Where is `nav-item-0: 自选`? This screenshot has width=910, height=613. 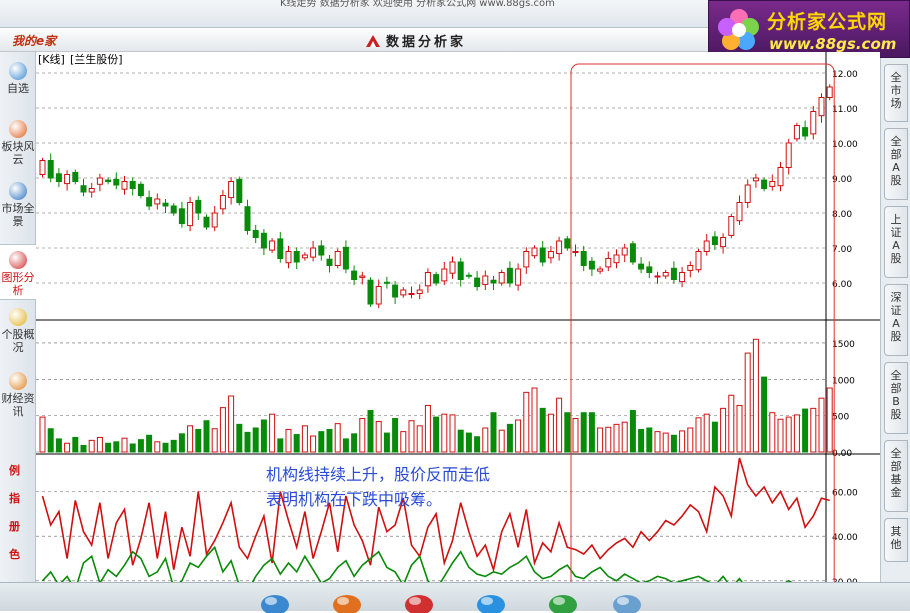 nav-item-0: 自选 is located at coordinates (18, 84).